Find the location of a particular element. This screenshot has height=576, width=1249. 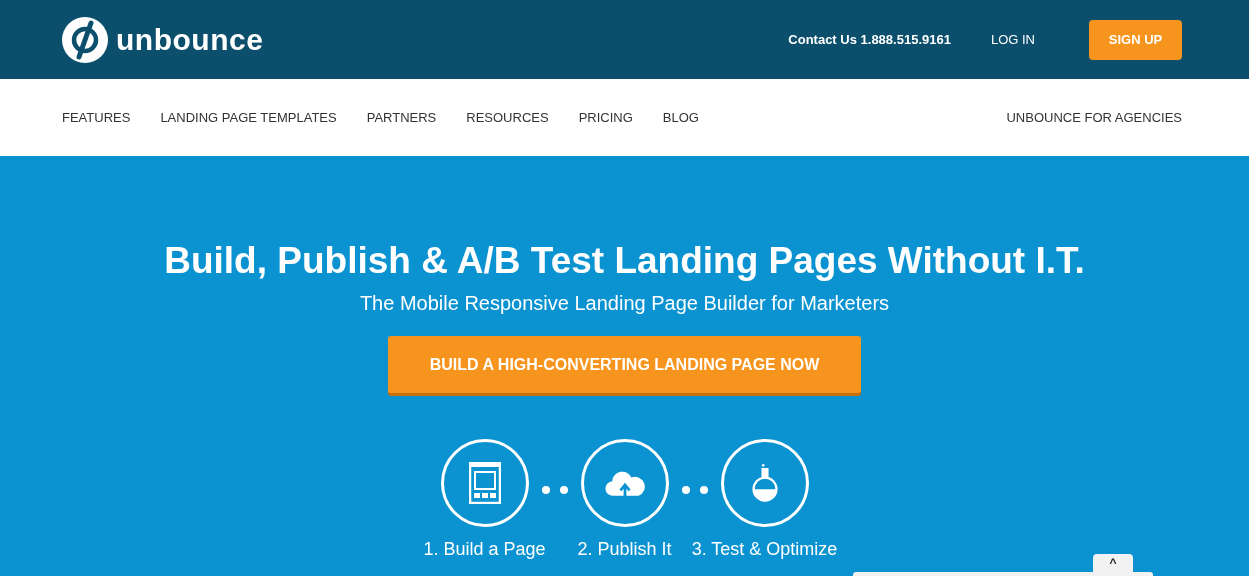

nav-link: PARTNERS is located at coordinates (401, 117).